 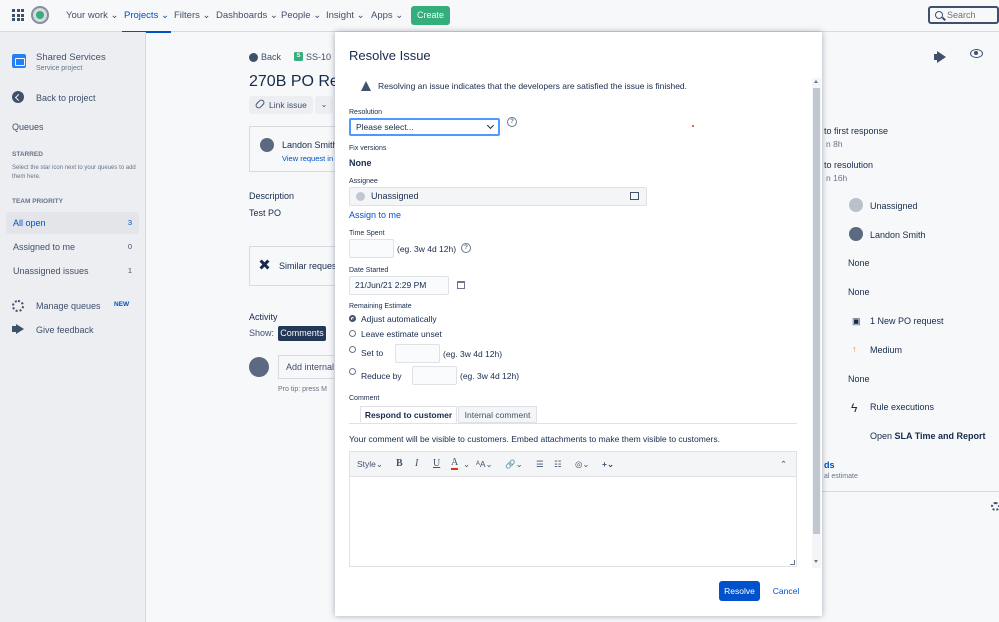 I want to click on date-started-label: Date Started, so click(x=368, y=270).